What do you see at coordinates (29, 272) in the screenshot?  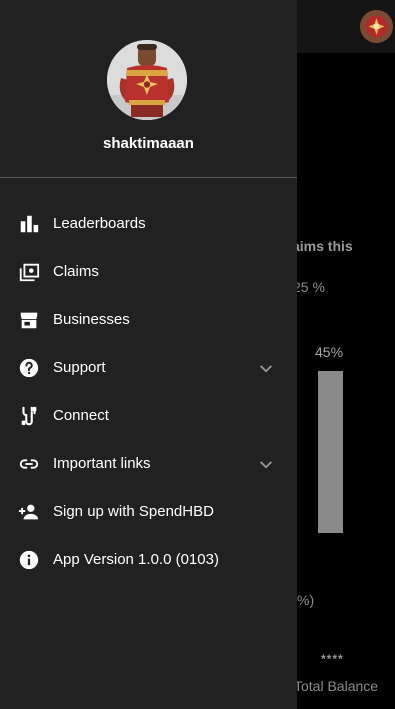 I see `claims-icon` at bounding box center [29, 272].